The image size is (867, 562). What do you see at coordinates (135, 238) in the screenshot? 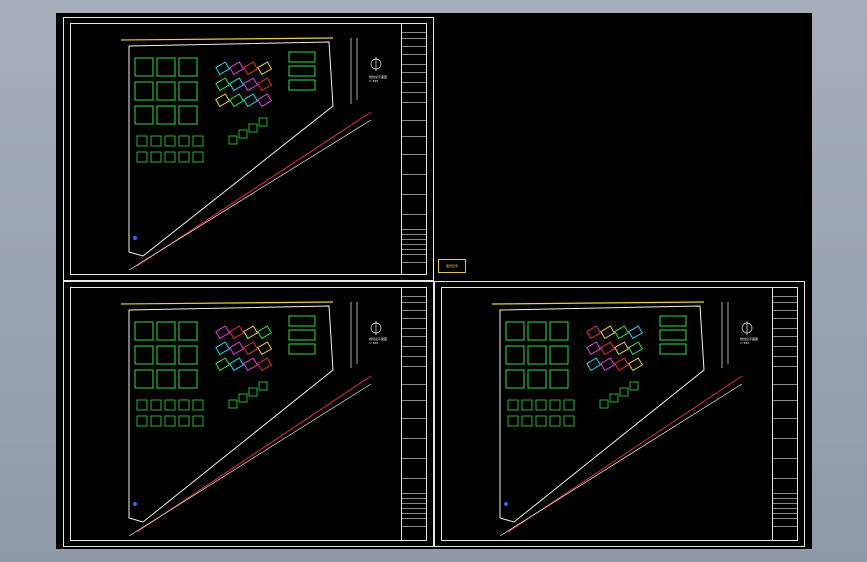
I see `marker-dot` at bounding box center [135, 238].